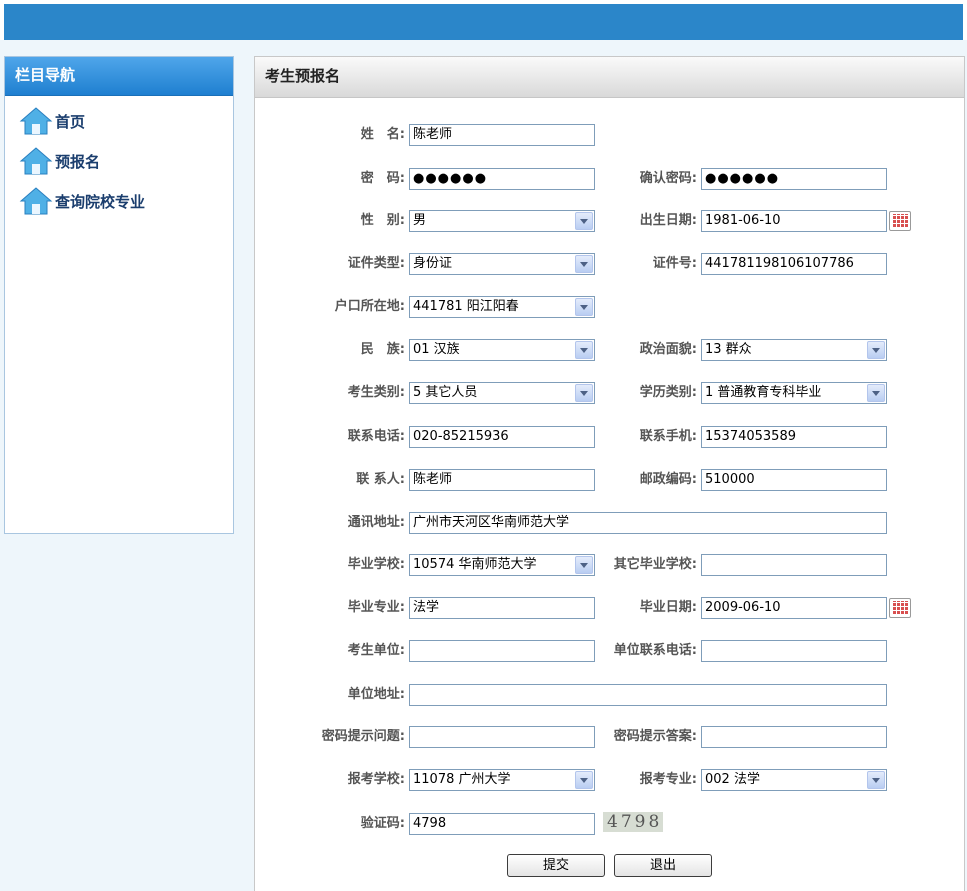 The height and width of the screenshot is (891, 967). I want to click on grad-major-field: 法学, so click(502, 608).